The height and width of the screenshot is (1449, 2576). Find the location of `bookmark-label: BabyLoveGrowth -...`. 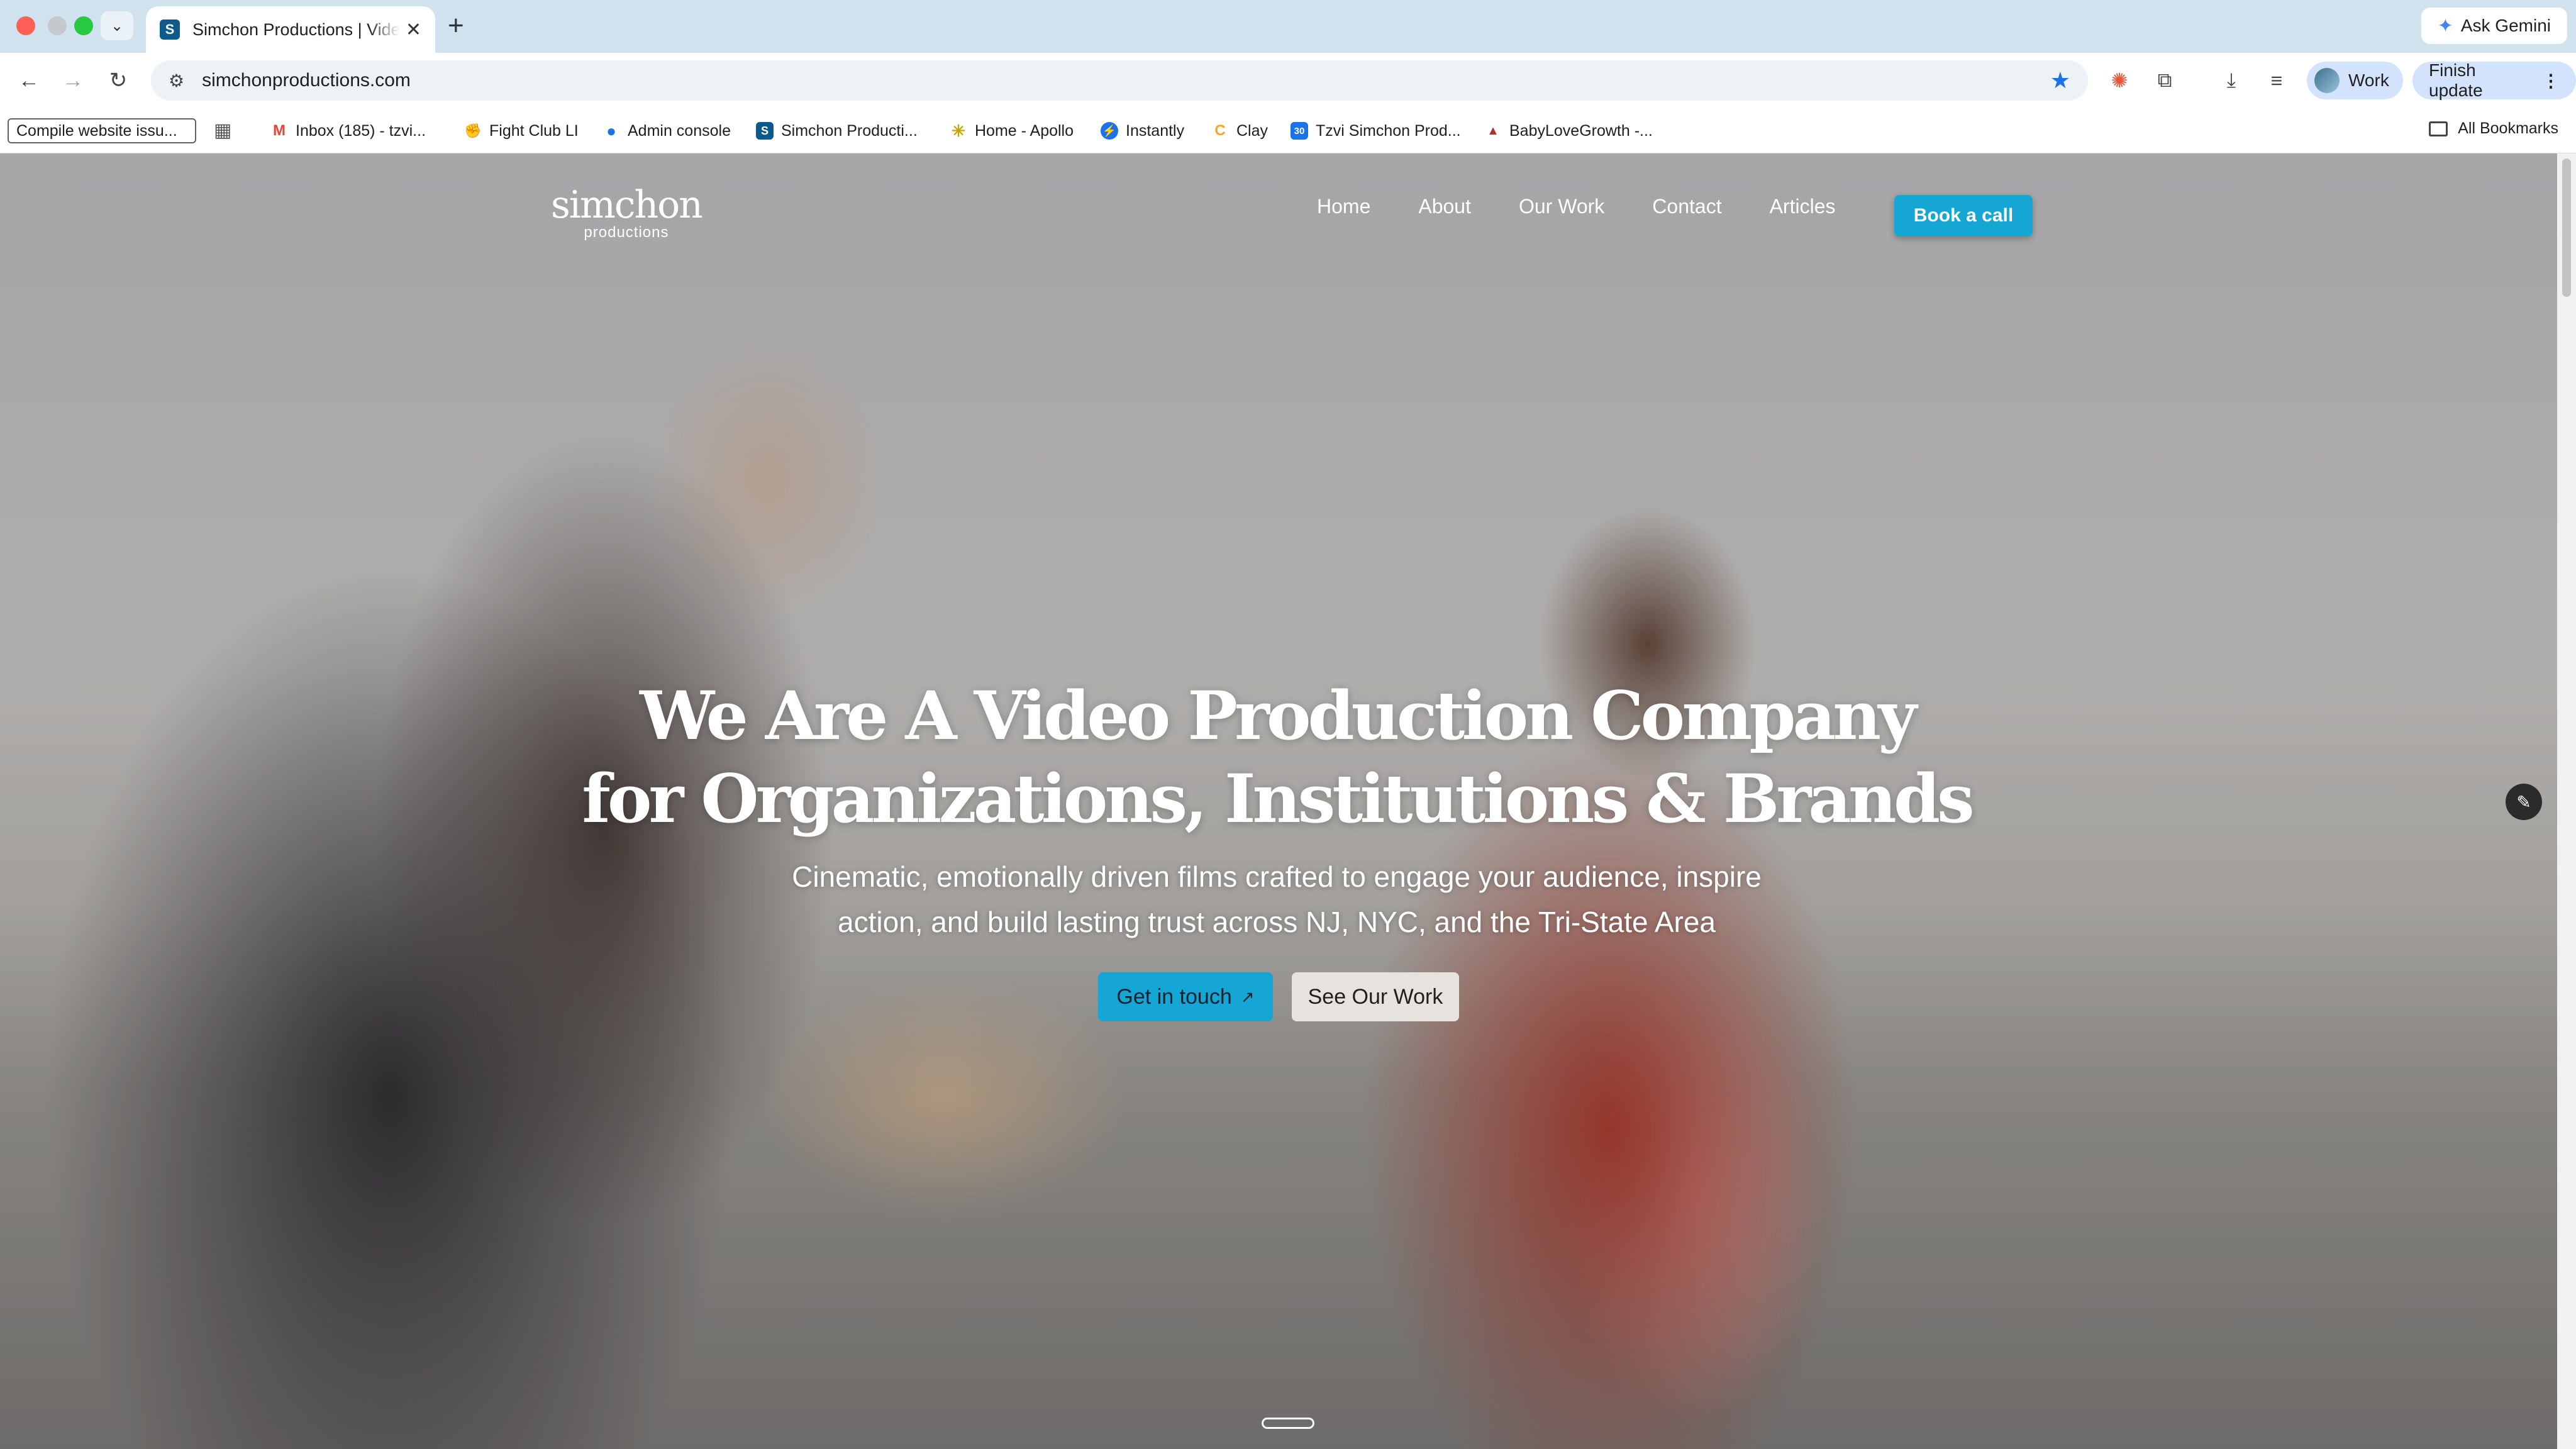

bookmark-label: BabyLoveGrowth -... is located at coordinates (1581, 130).